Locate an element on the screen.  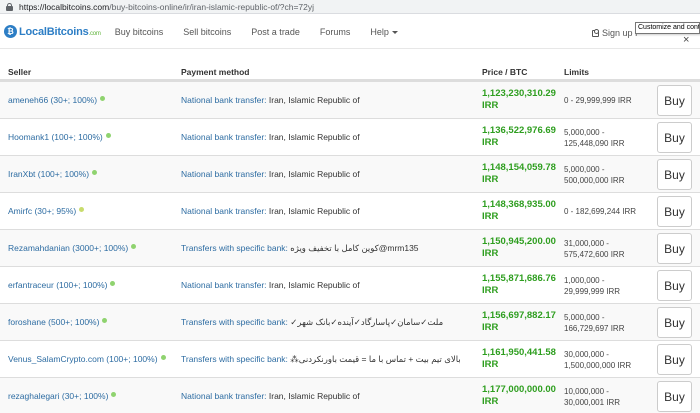
logo: ₿ LocalBitcoins.com is located at coordinates (52, 31).